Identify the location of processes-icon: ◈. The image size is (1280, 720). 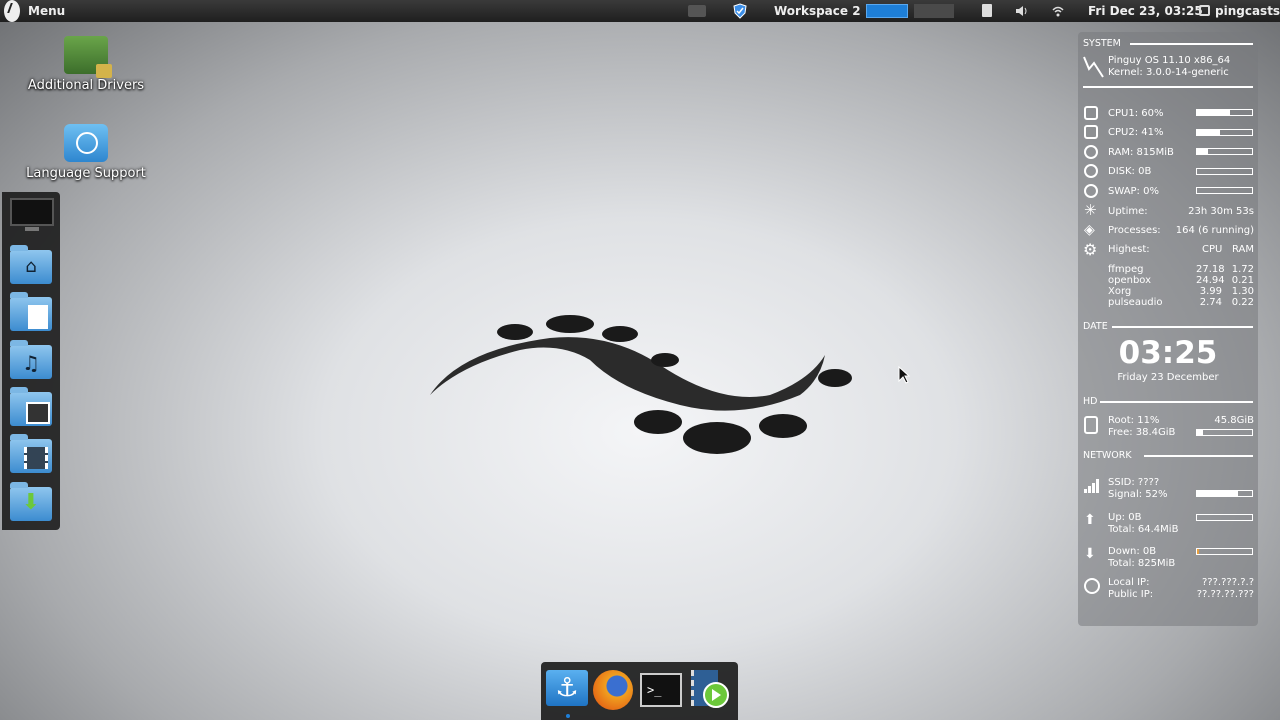
(1089, 230).